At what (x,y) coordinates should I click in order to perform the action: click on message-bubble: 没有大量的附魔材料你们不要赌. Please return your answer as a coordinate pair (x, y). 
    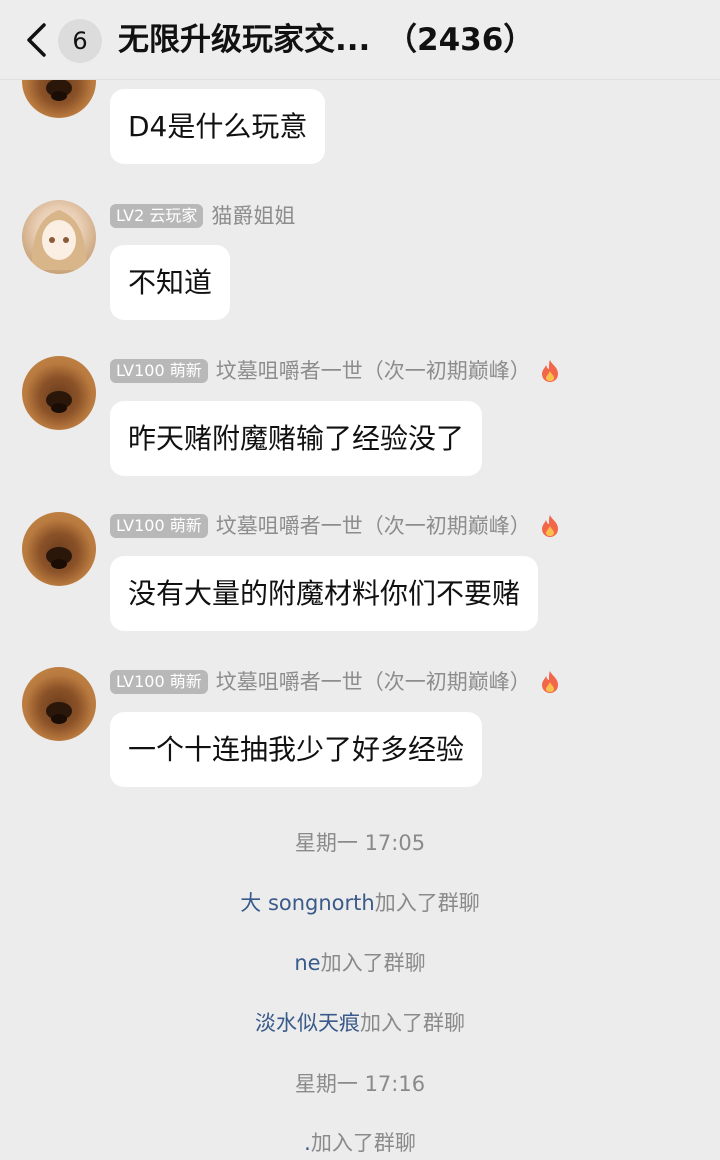
    Looking at the image, I should click on (324, 593).